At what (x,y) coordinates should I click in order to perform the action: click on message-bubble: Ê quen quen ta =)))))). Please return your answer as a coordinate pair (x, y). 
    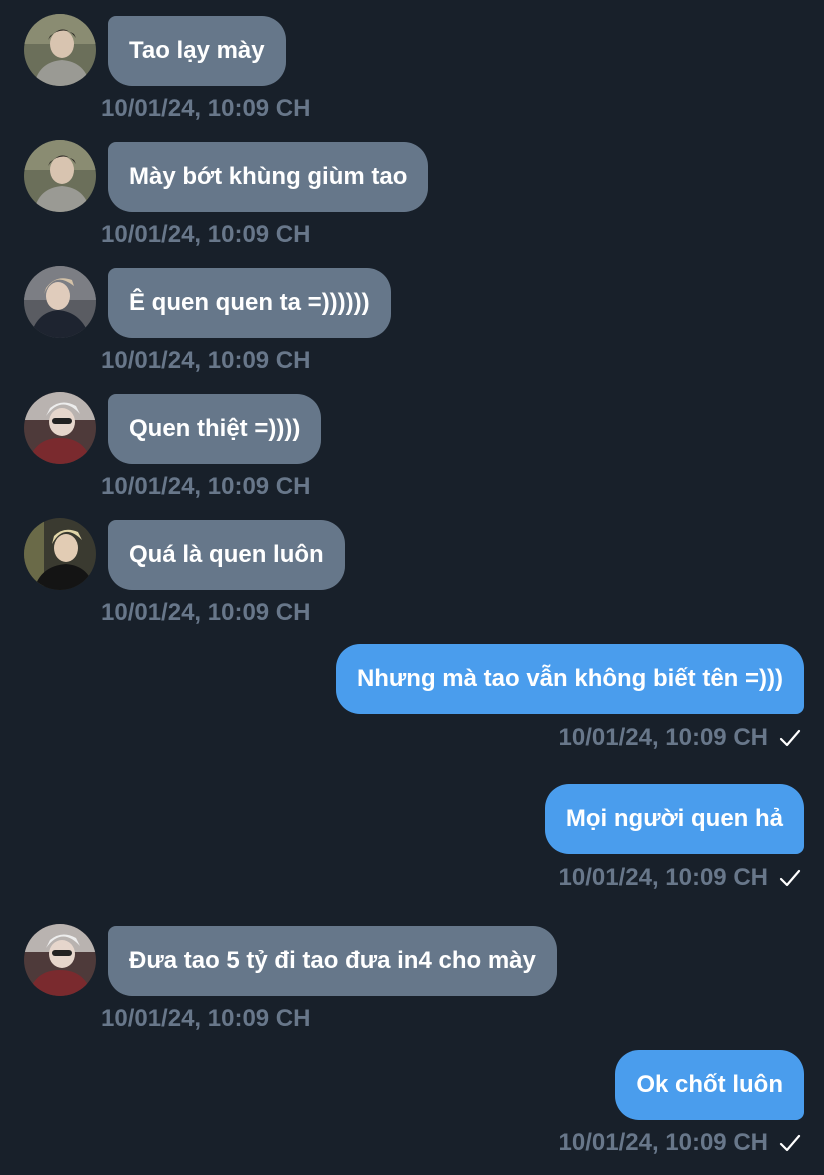
    Looking at the image, I should click on (249, 303).